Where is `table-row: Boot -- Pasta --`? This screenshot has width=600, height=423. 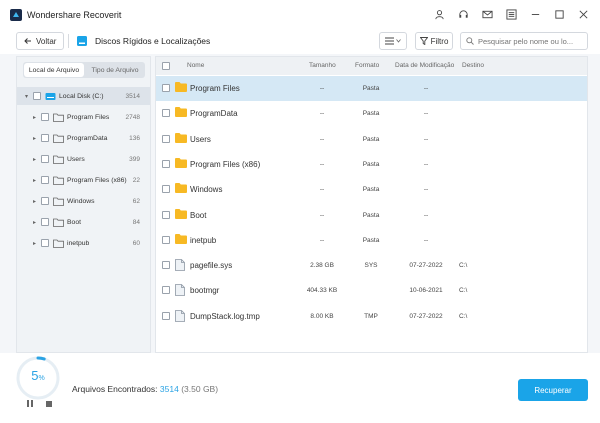 table-row: Boot -- Pasta -- is located at coordinates (371, 215).